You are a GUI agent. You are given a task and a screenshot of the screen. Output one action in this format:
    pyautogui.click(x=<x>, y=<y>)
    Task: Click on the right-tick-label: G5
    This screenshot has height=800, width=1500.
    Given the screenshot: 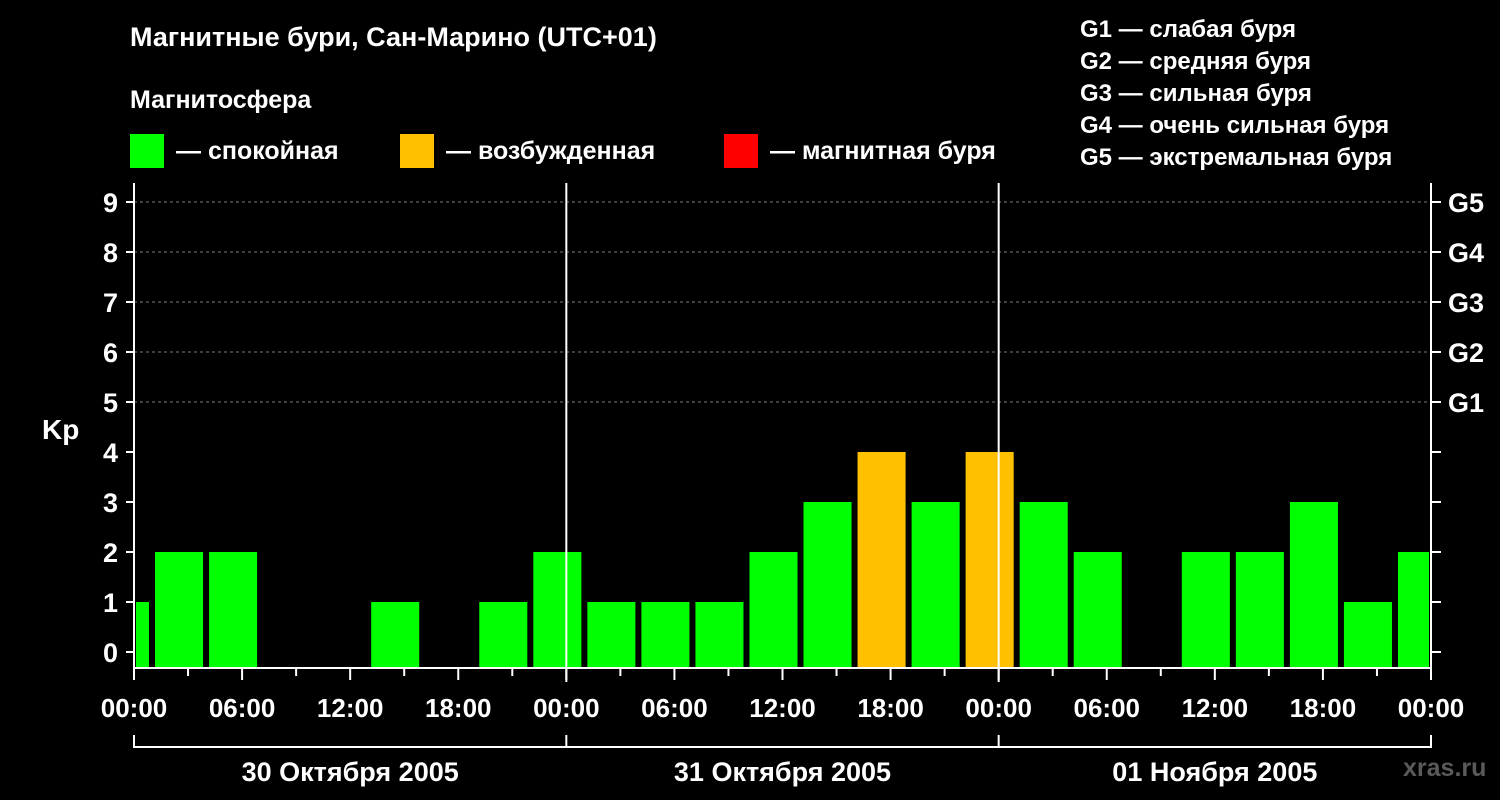 What is the action you would take?
    pyautogui.click(x=1466, y=203)
    